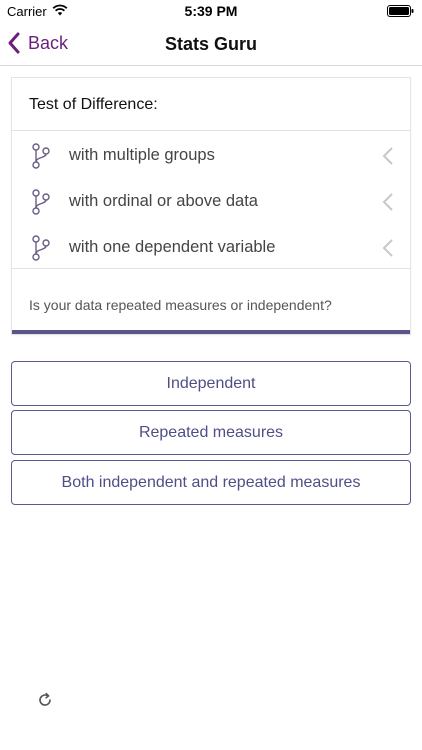 The width and height of the screenshot is (422, 750). I want to click on navigation-bar: Back Stats Guru, so click(211, 44).